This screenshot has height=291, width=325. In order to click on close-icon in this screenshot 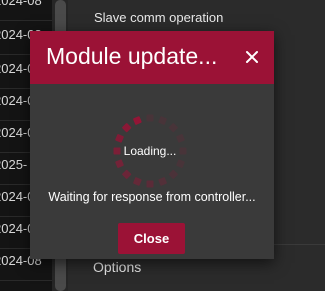, I will do `click(252, 57)`.